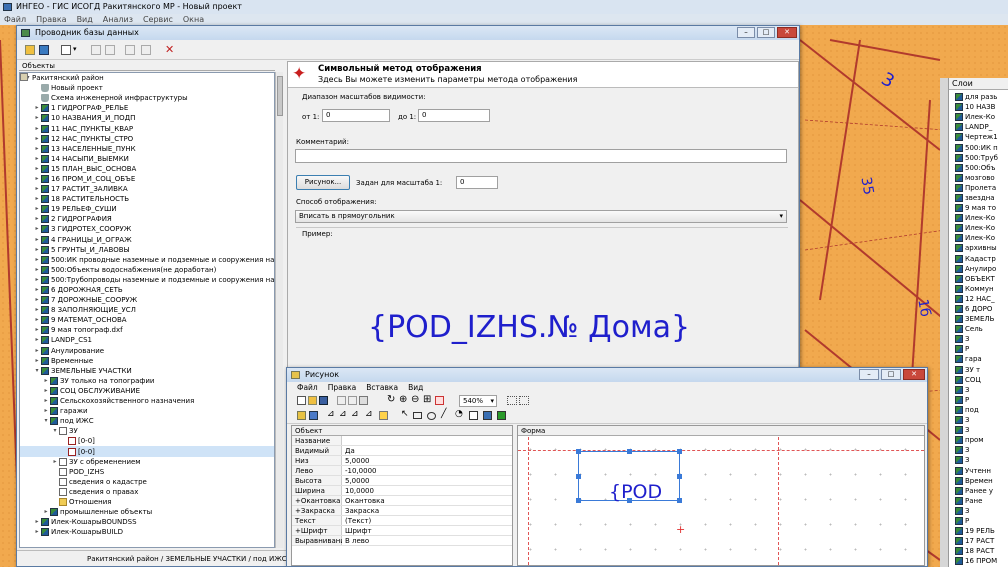  I want to click on rotate-icon: ↻, so click(391, 399).